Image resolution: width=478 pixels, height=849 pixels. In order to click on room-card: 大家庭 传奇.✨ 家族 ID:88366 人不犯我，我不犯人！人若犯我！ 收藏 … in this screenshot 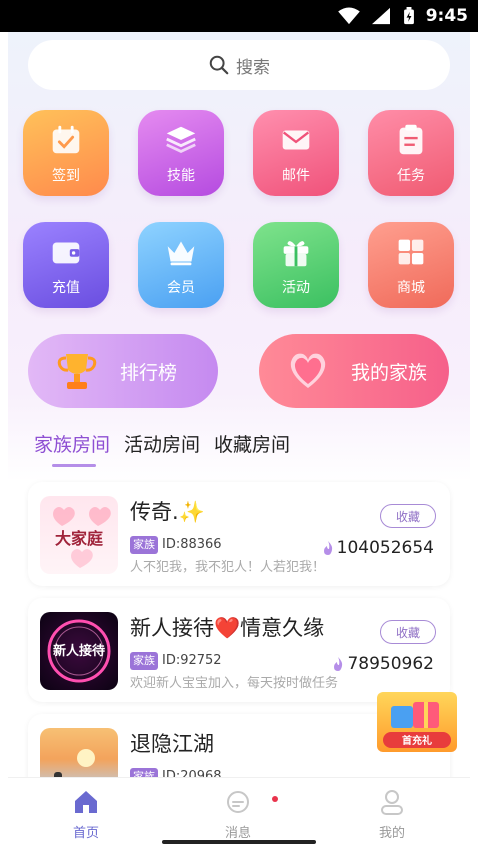, I will do `click(239, 534)`.